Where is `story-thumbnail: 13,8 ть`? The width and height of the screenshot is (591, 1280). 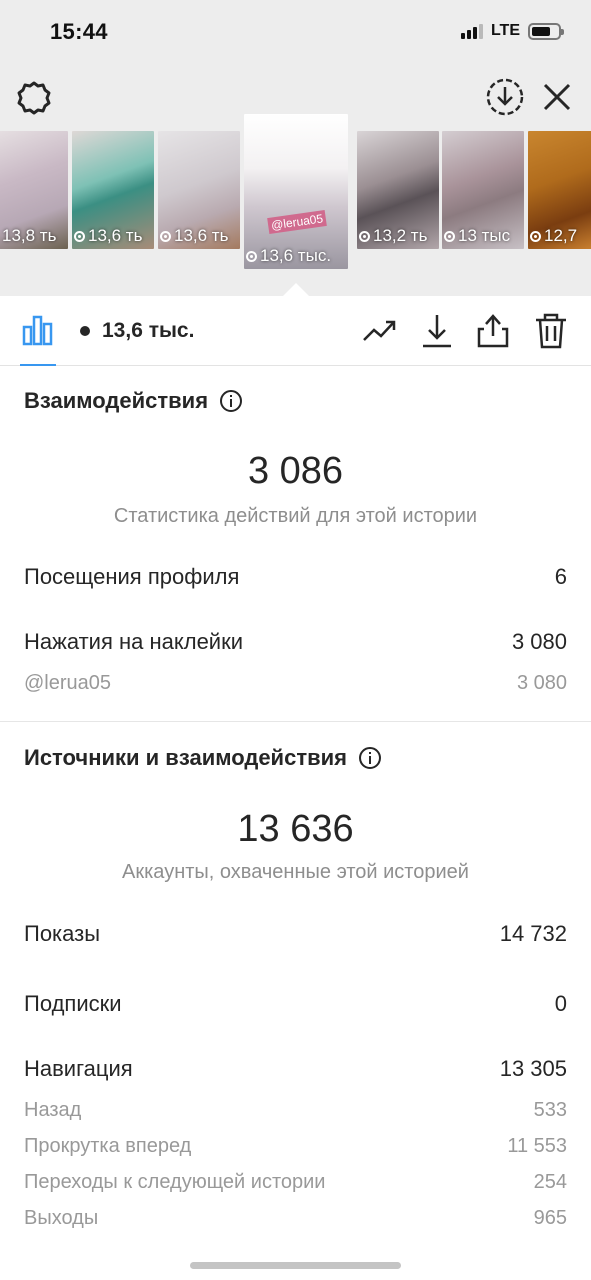 story-thumbnail: 13,8 ть is located at coordinates (34, 190).